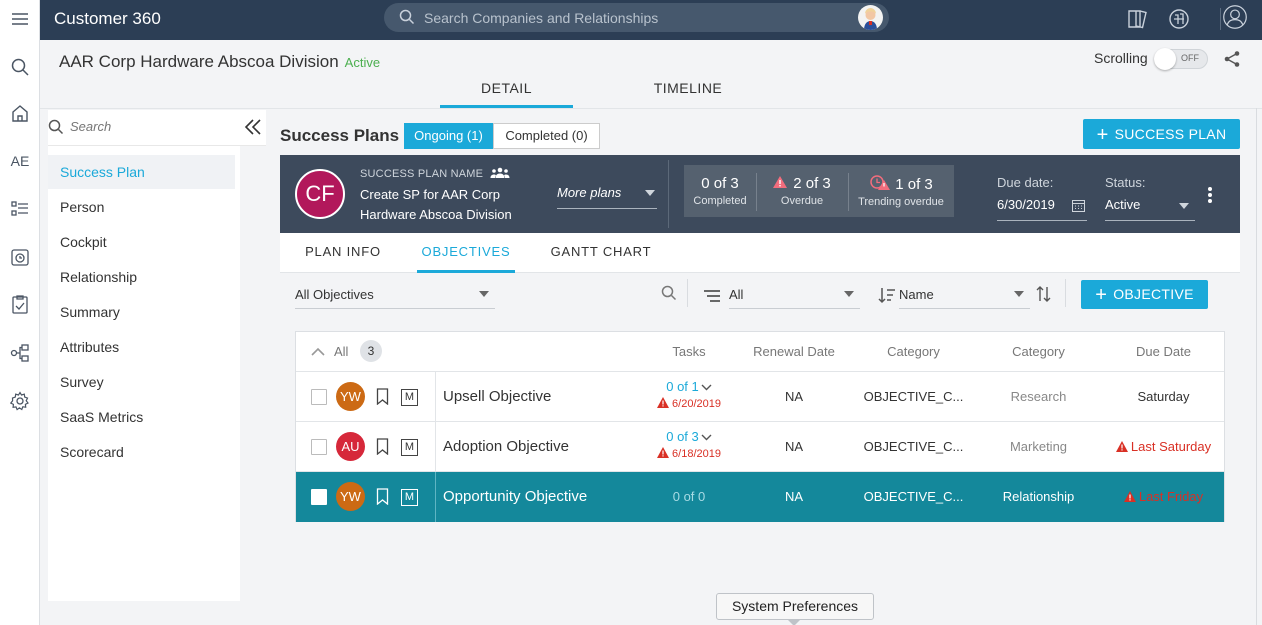 This screenshot has height=625, width=1262. What do you see at coordinates (1025, 182) in the screenshot?
I see `due-date-label: Due date:` at bounding box center [1025, 182].